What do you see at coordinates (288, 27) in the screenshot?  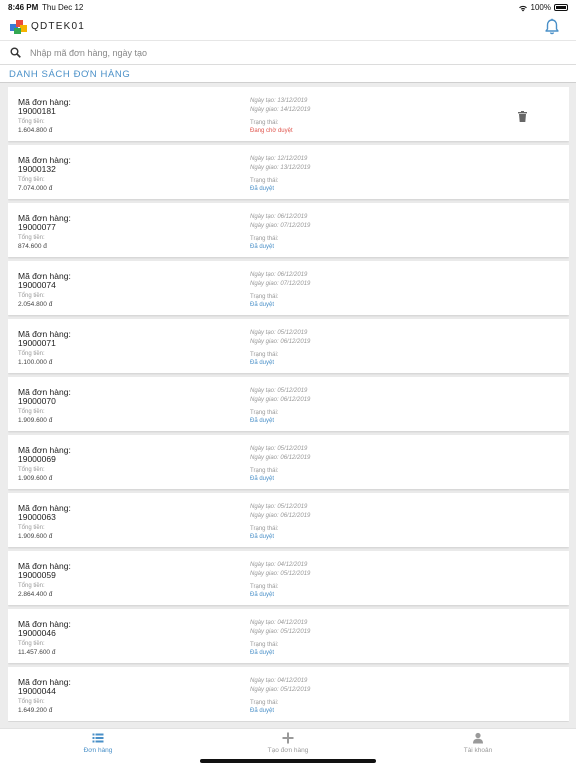 I see `app-header: QDTEK01` at bounding box center [288, 27].